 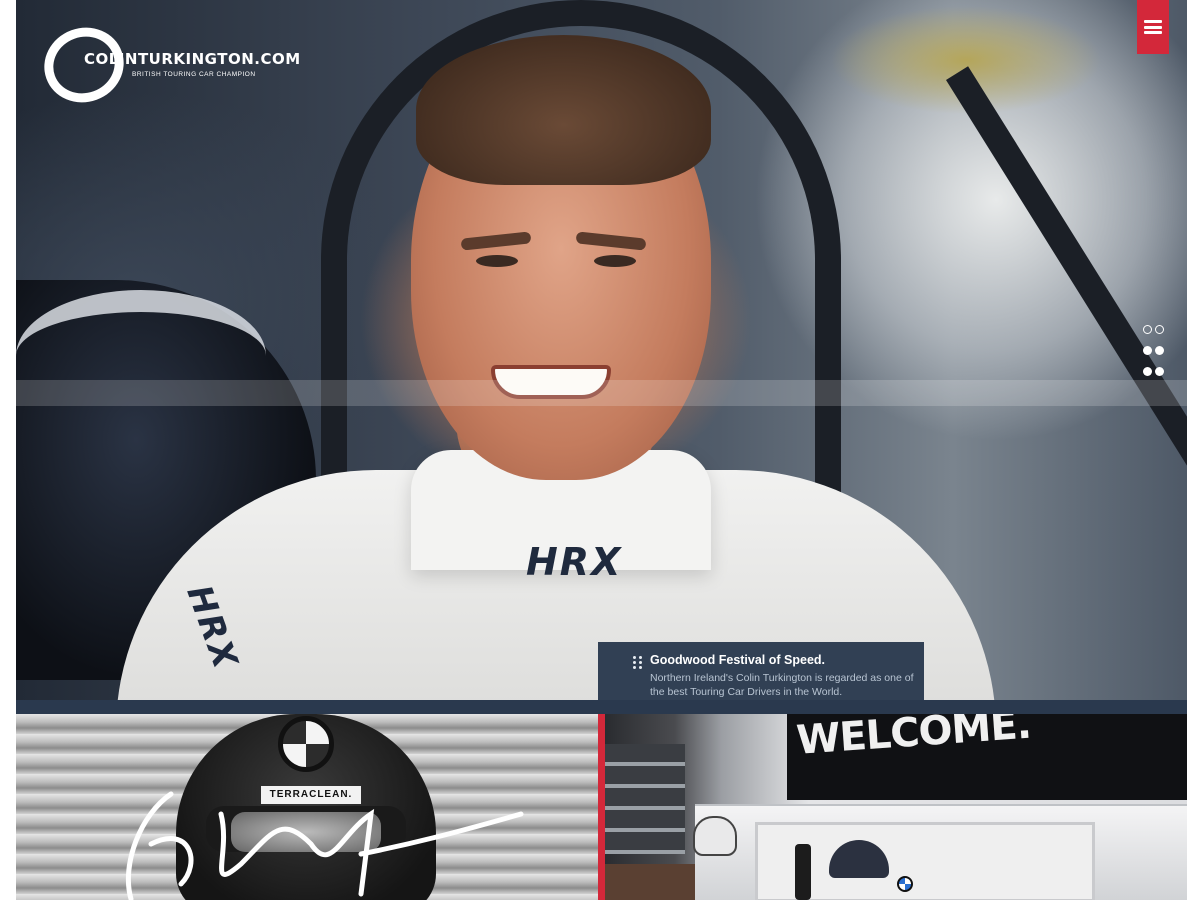 What do you see at coordinates (497, 261) in the screenshot?
I see `eye-left` at bounding box center [497, 261].